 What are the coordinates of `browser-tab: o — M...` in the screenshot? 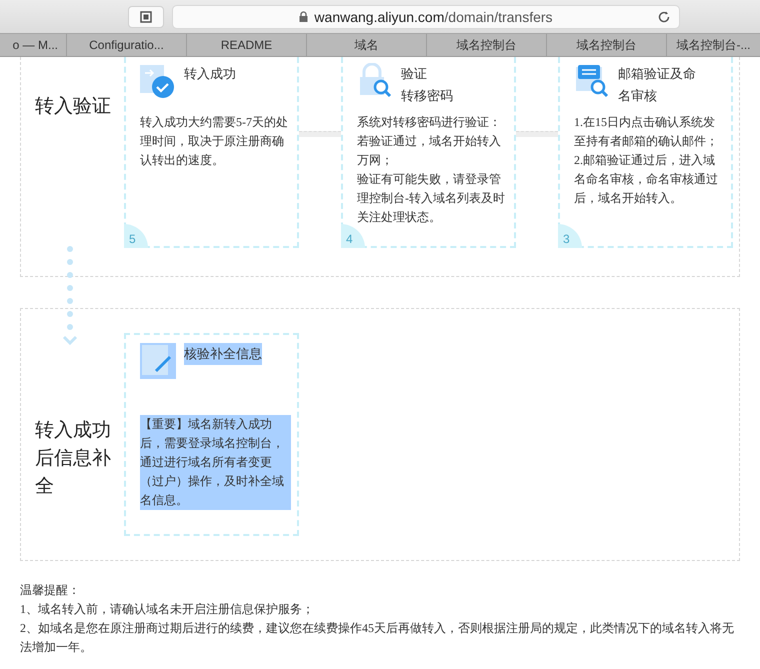 It's located at (33, 45).